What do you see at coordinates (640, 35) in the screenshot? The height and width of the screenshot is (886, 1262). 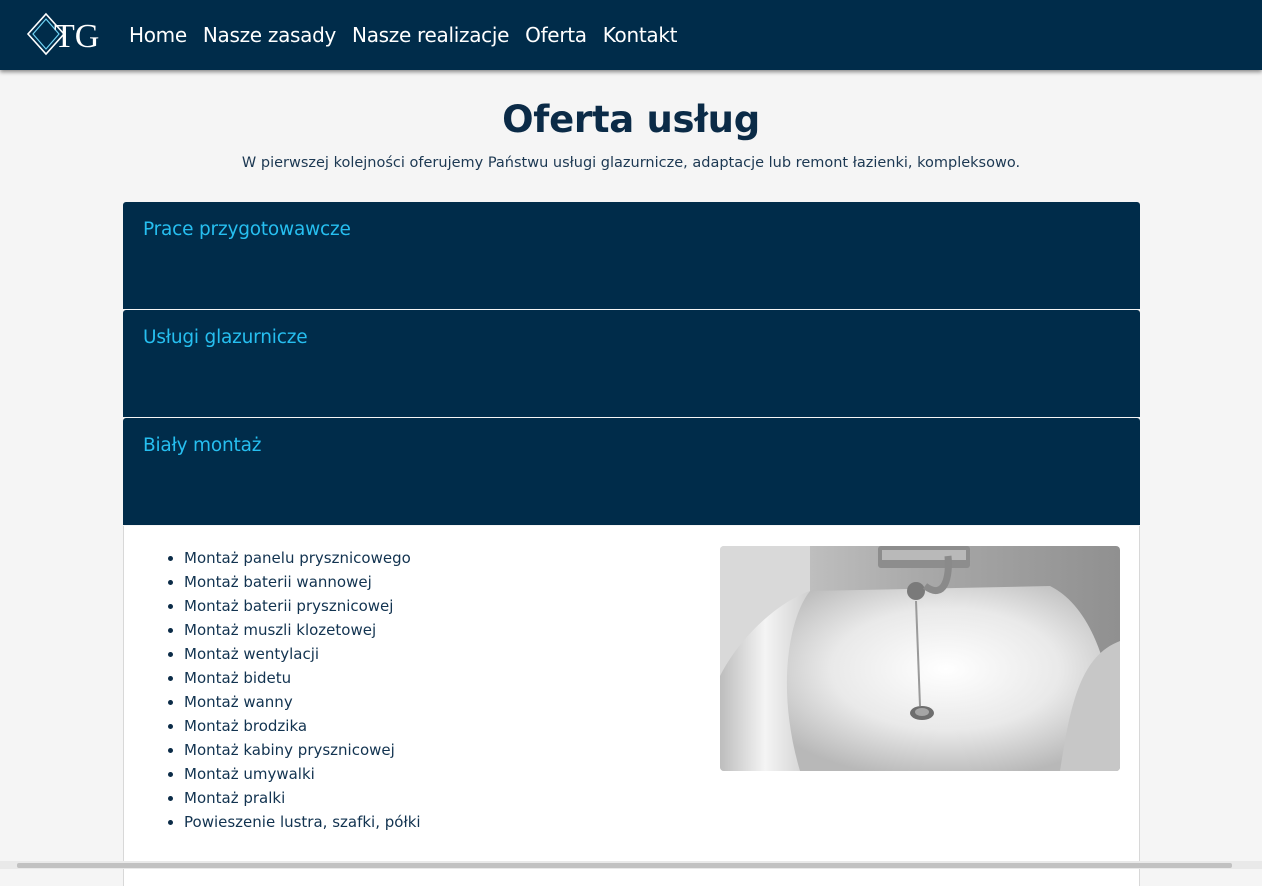 I see `nav-link-kontakt: Kontakt` at bounding box center [640, 35].